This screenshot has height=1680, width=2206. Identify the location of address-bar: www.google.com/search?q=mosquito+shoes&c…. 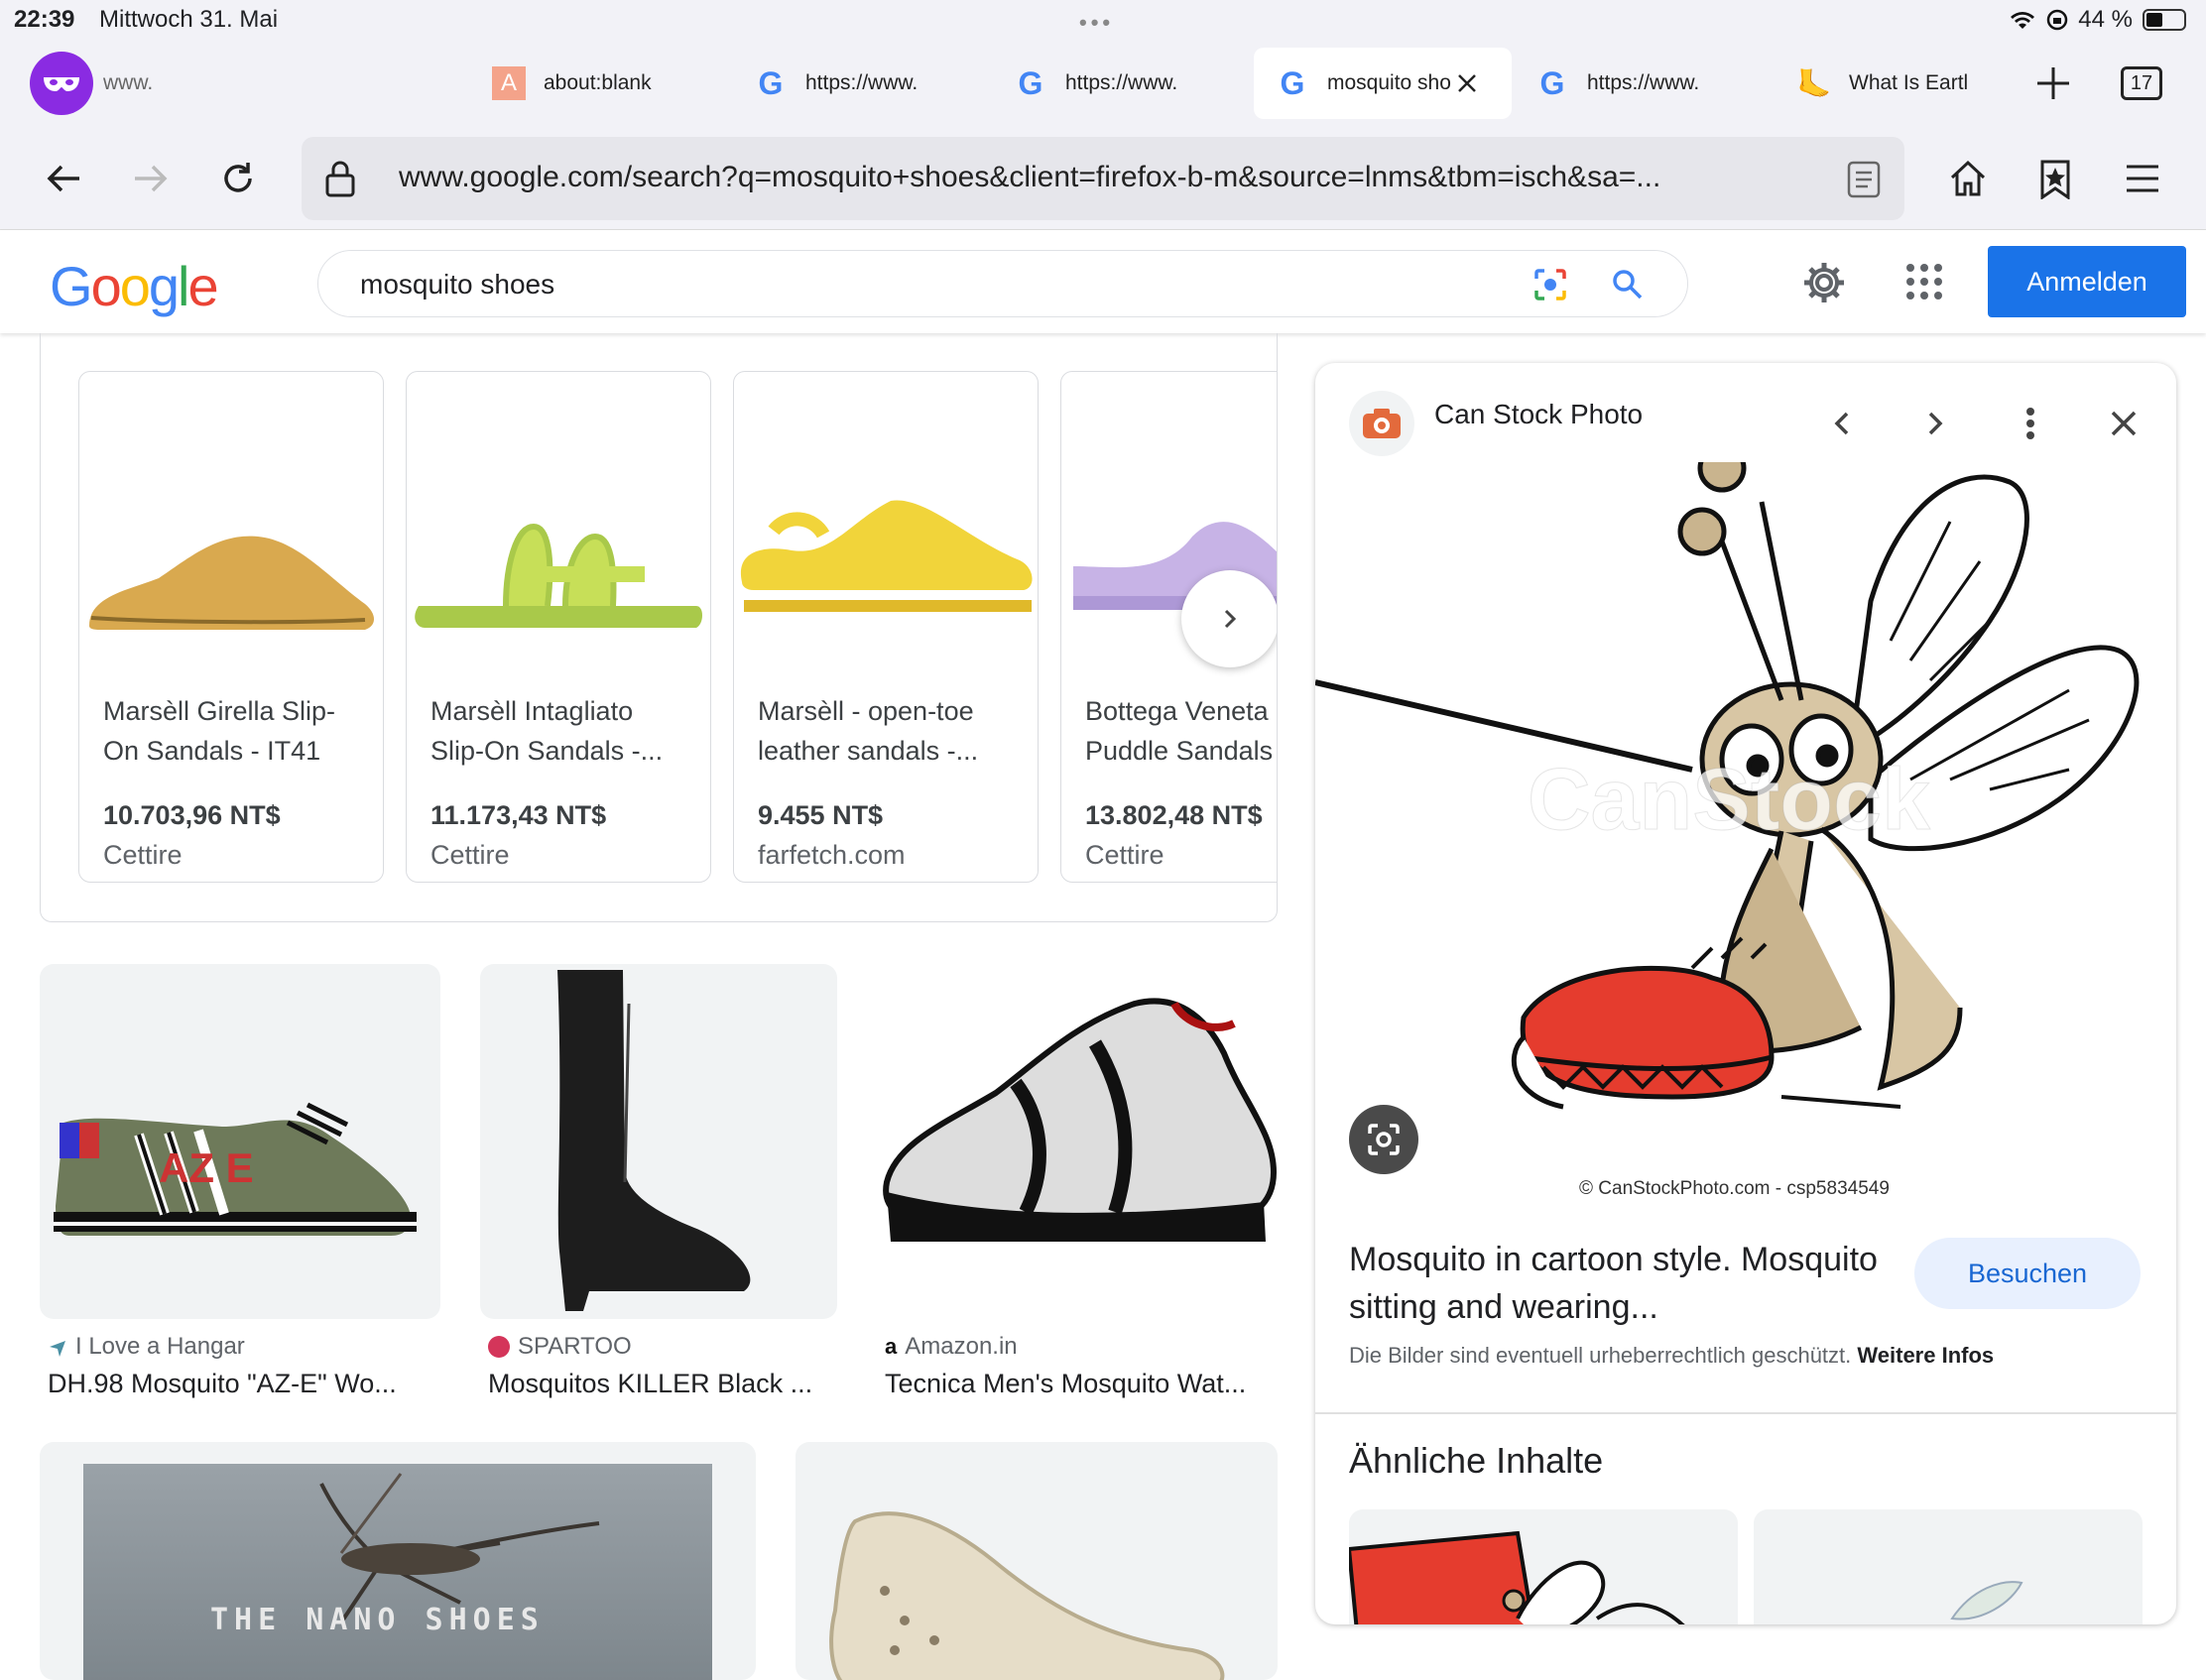
(1103, 178).